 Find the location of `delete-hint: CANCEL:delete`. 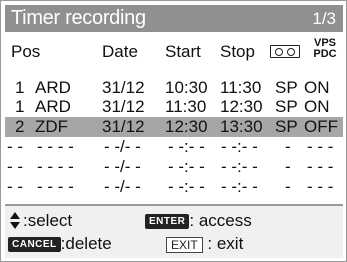

delete-hint: CANCEL:delete is located at coordinates (60, 244).